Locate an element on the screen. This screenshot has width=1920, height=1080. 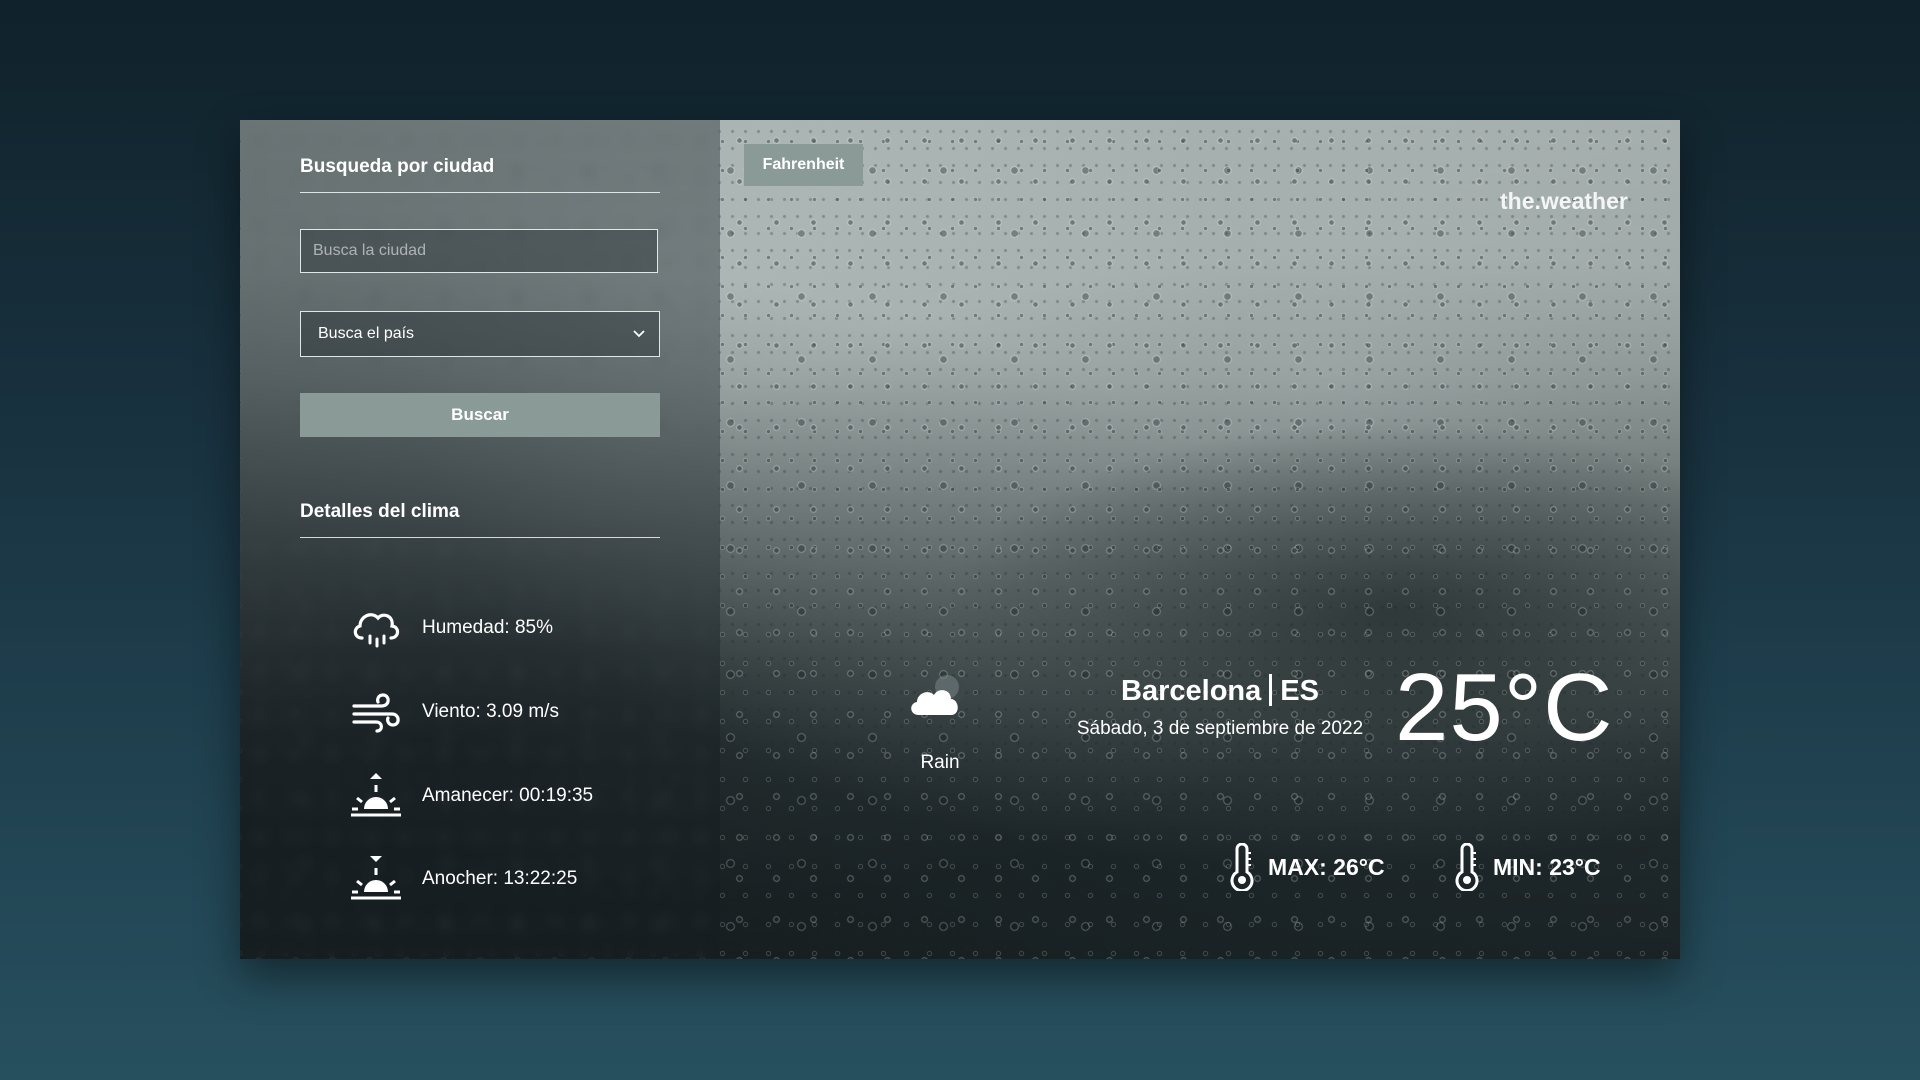
max-temperature: MAX: 26°C is located at coordinates (1305, 867).